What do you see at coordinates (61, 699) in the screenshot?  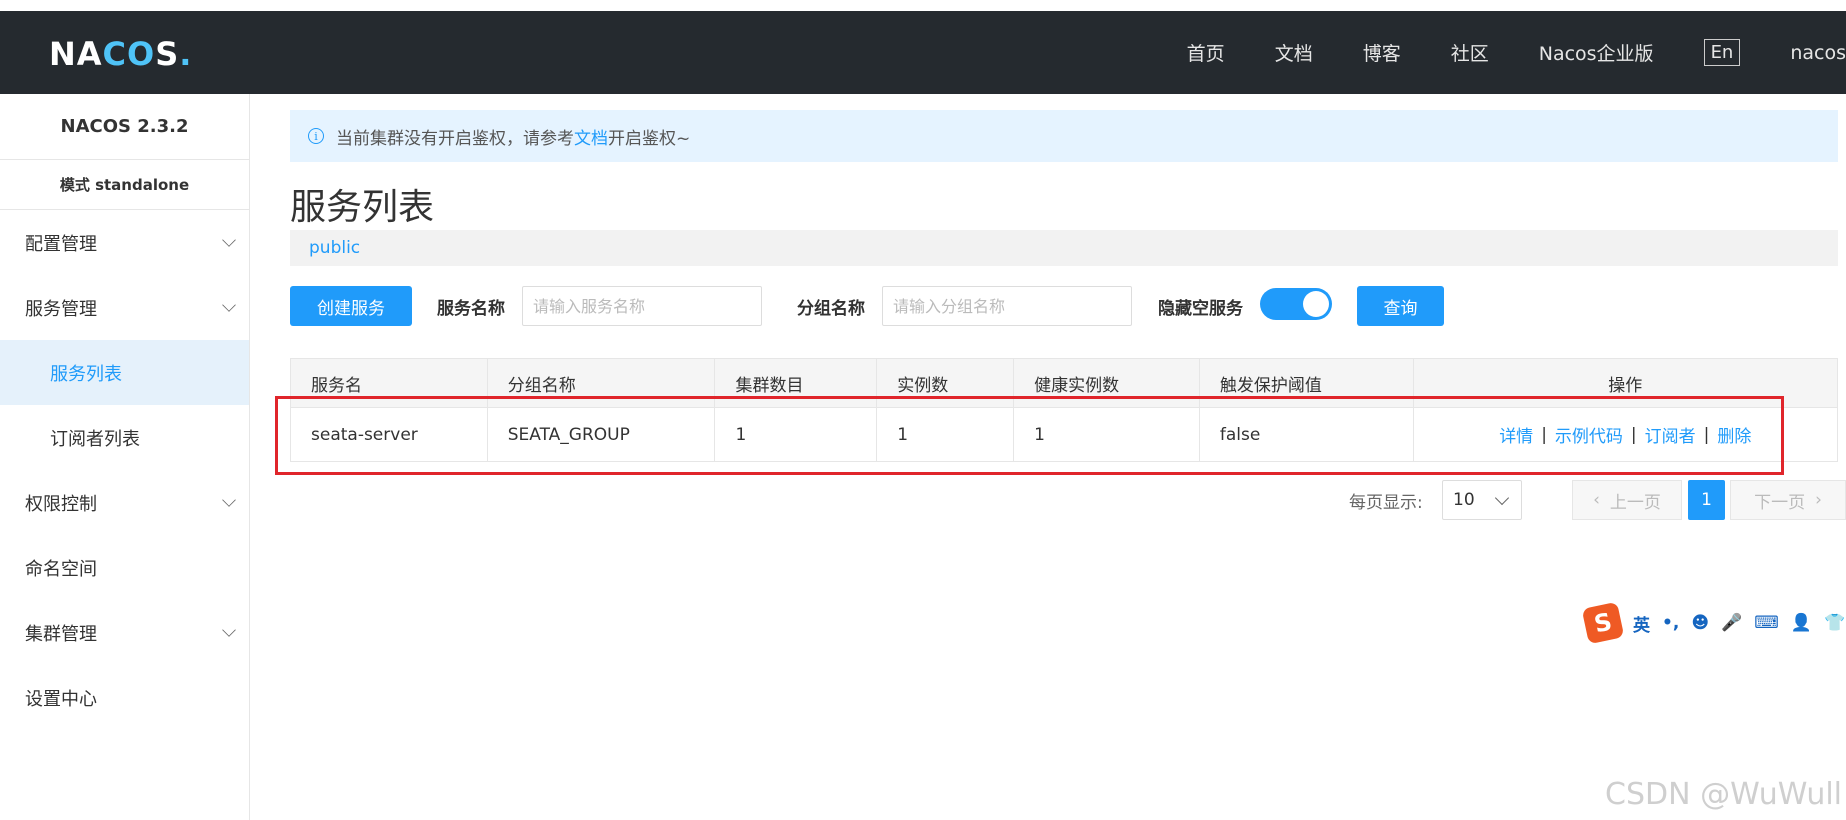 I see `sidebar-item-label: 设置中心` at bounding box center [61, 699].